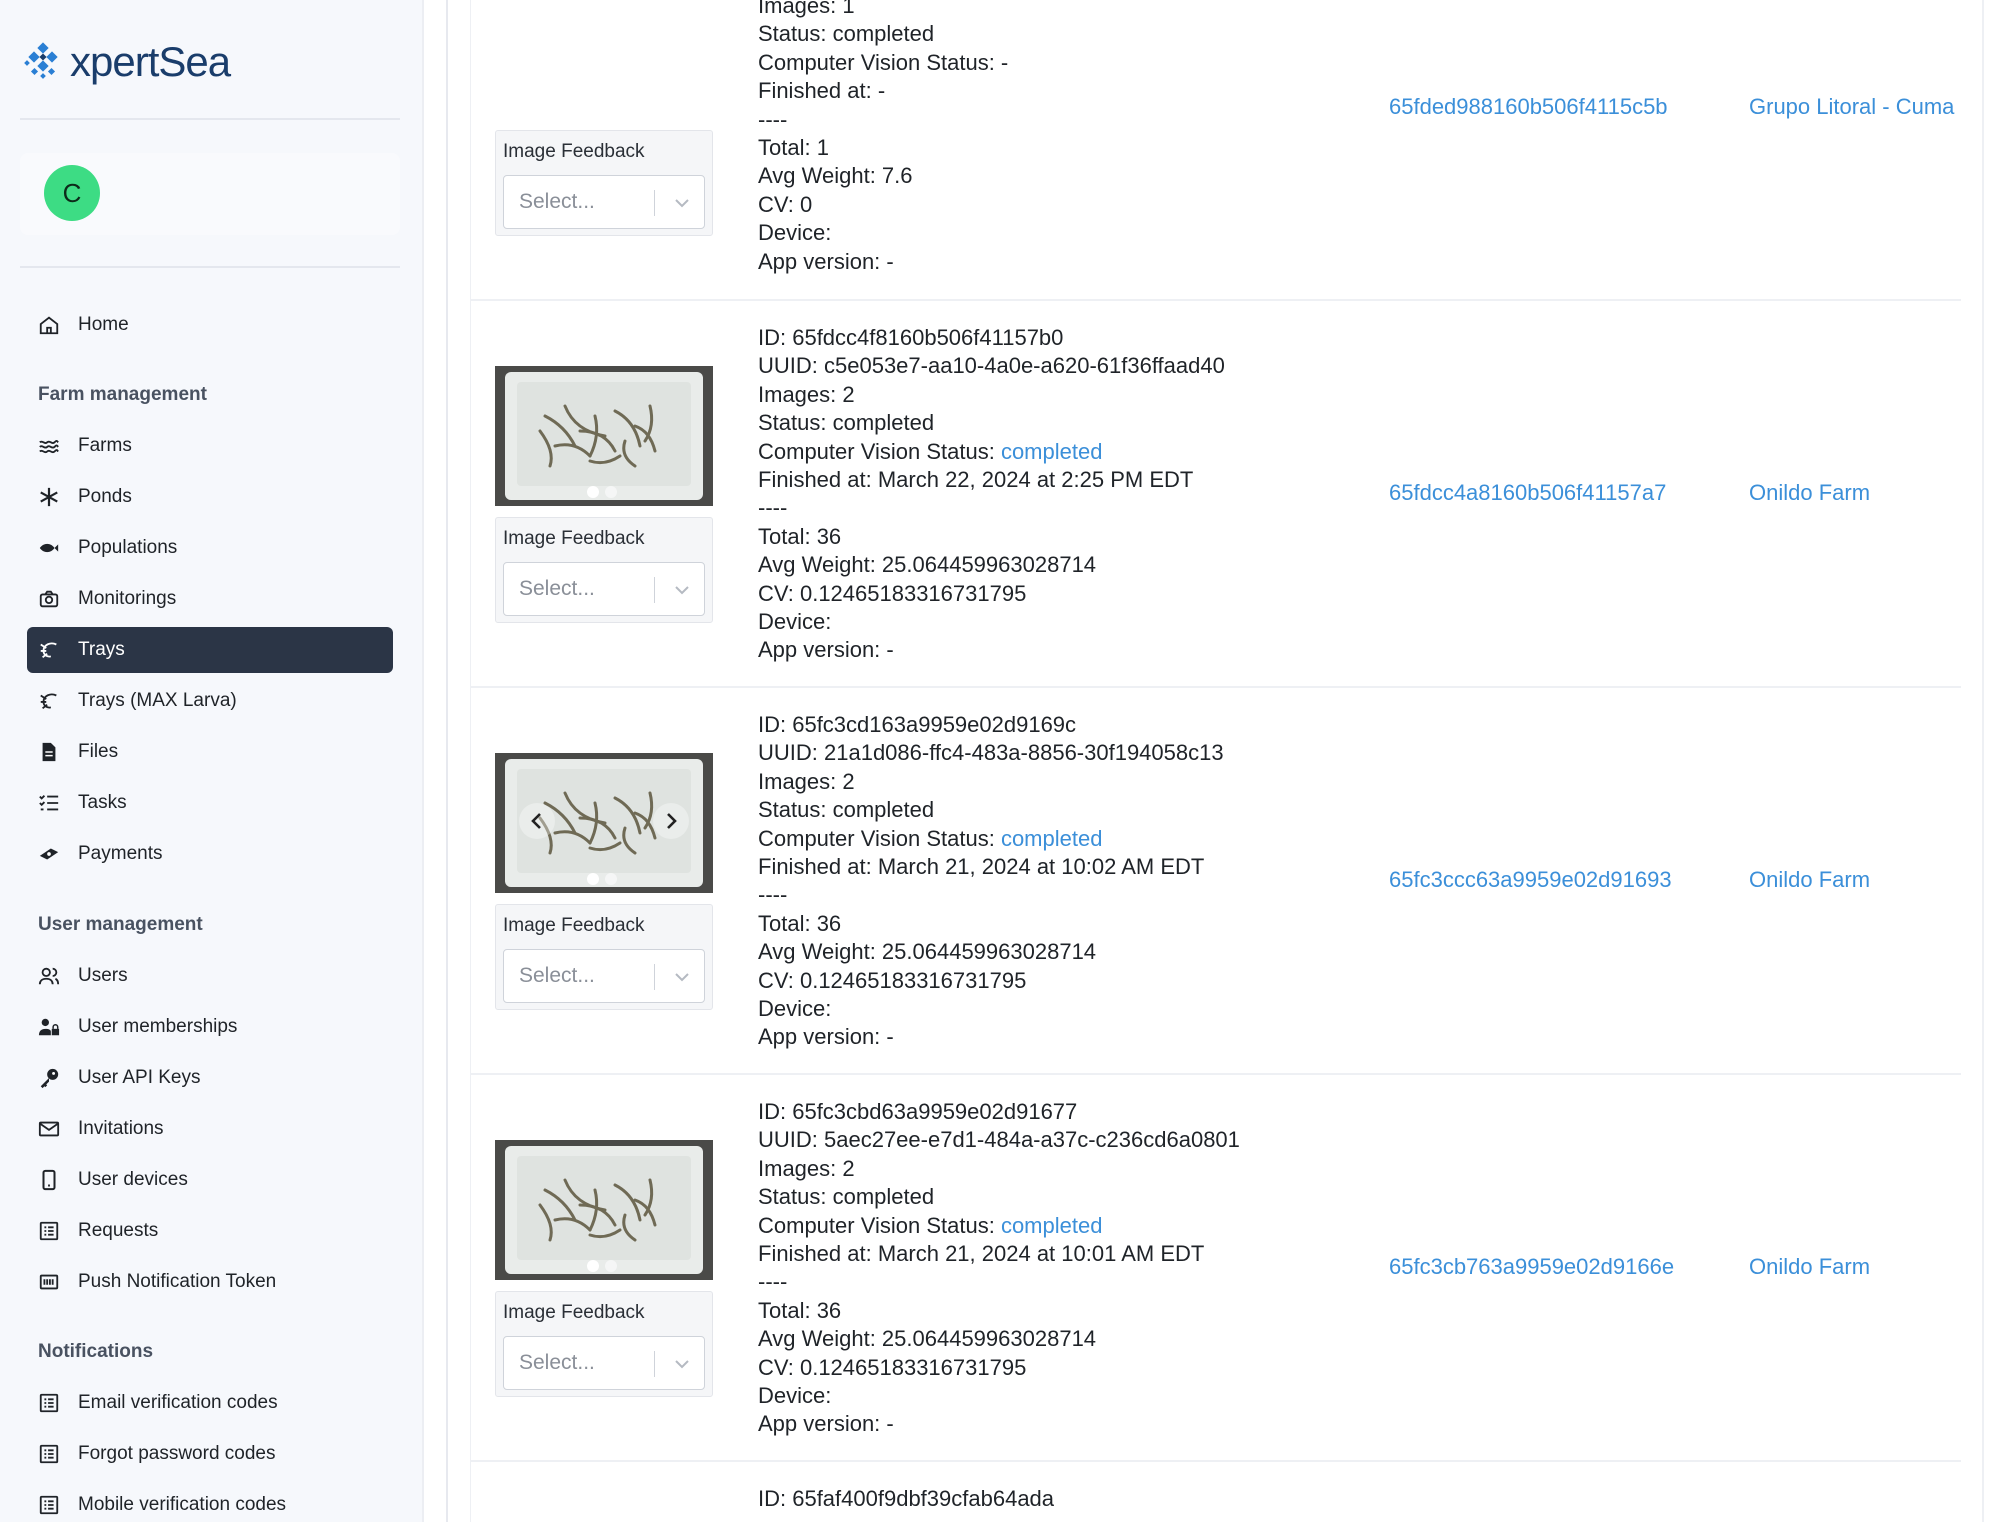 The width and height of the screenshot is (1999, 1528). What do you see at coordinates (139, 1077) in the screenshot?
I see `sidebar-item-label: User API Keys` at bounding box center [139, 1077].